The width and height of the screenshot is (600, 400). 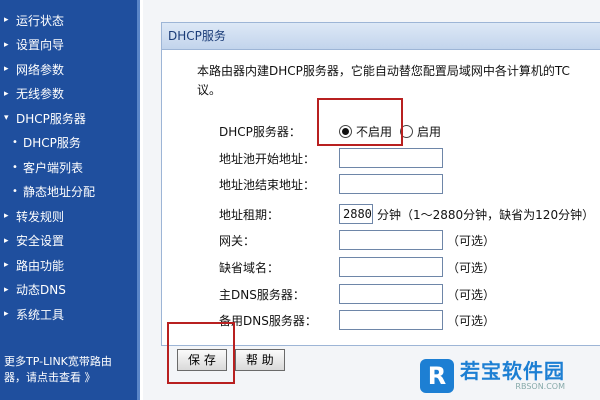 What do you see at coordinates (407, 131) in the screenshot?
I see `radio-enable` at bounding box center [407, 131].